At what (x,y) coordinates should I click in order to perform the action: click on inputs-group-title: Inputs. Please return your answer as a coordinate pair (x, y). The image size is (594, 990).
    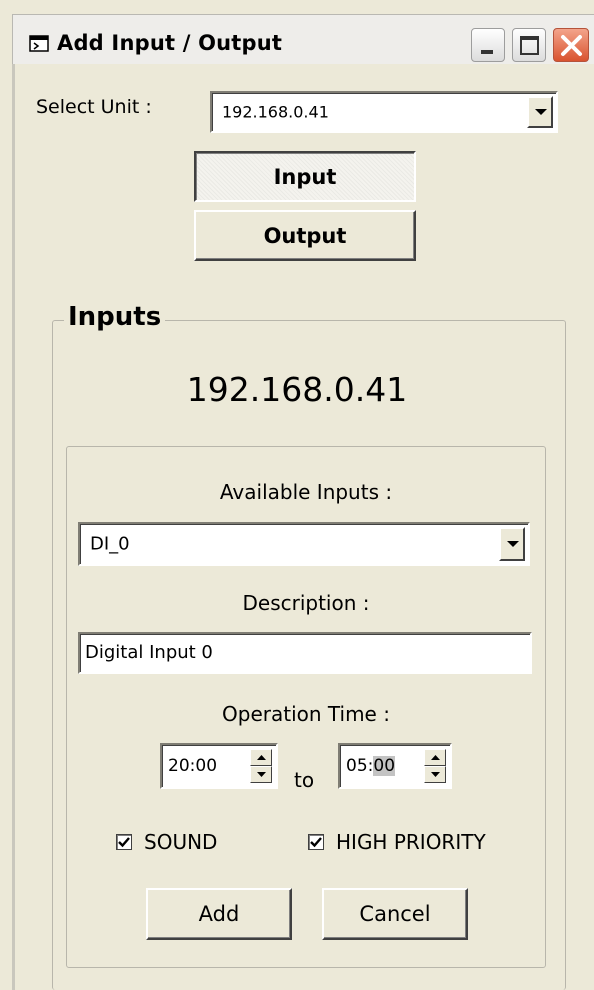
    Looking at the image, I should click on (115, 317).